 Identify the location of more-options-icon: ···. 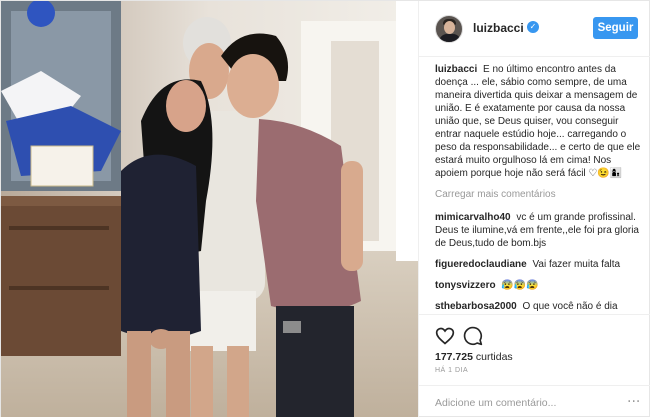
(635, 402).